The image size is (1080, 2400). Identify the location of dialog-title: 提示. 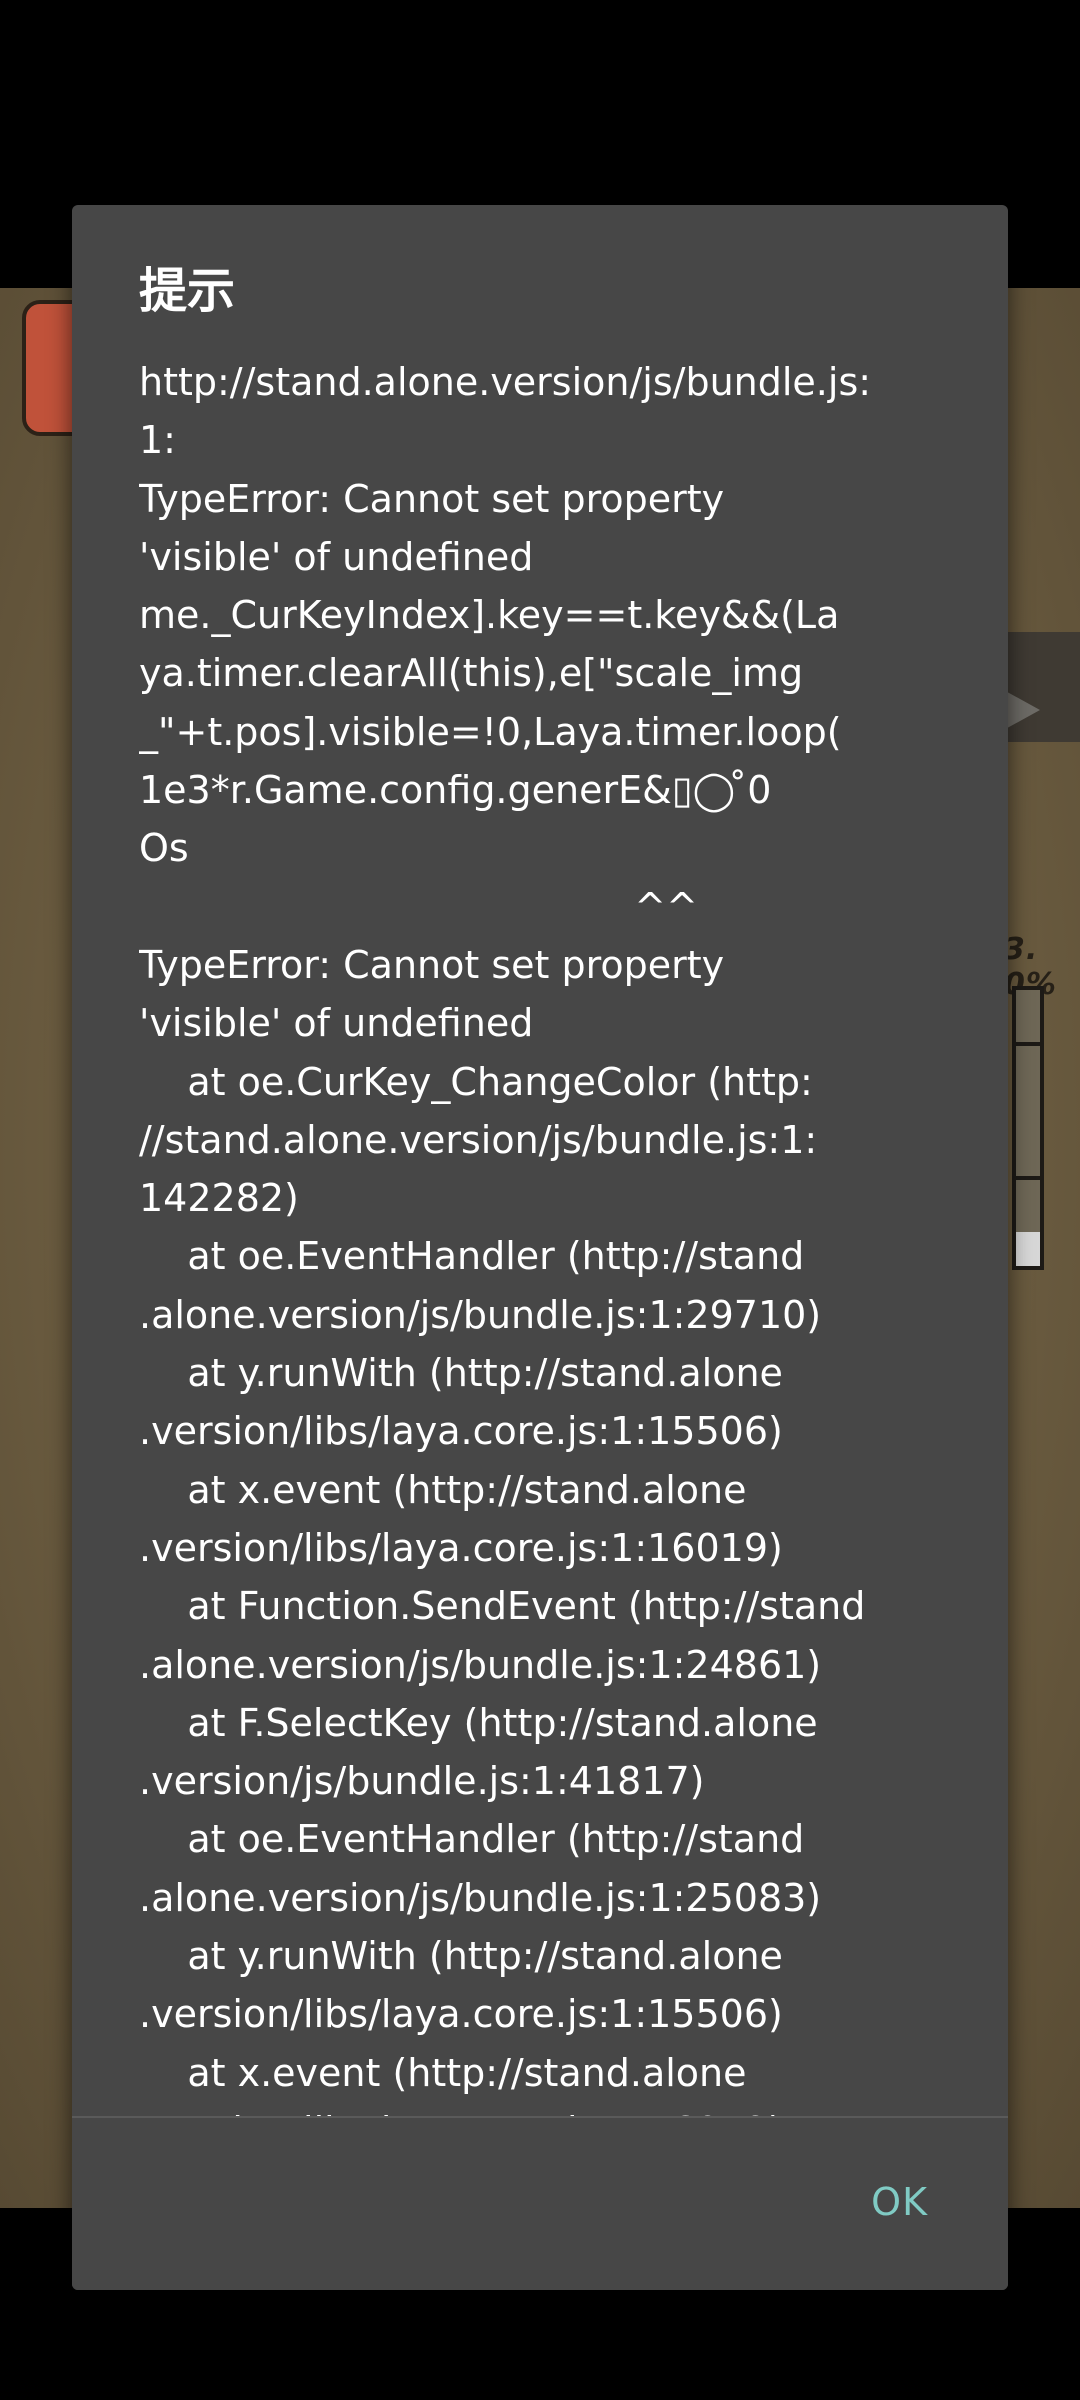
(187, 291).